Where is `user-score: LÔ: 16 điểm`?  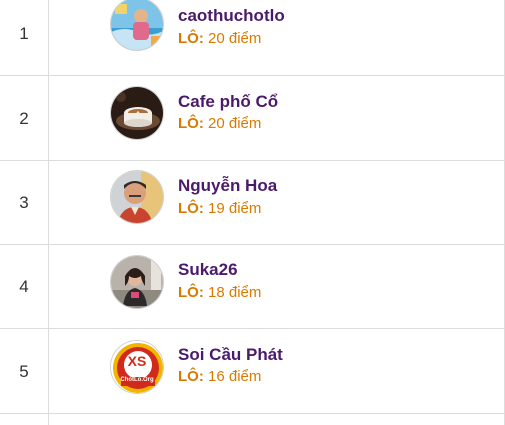
user-score: LÔ: 16 điểm is located at coordinates (219, 376).